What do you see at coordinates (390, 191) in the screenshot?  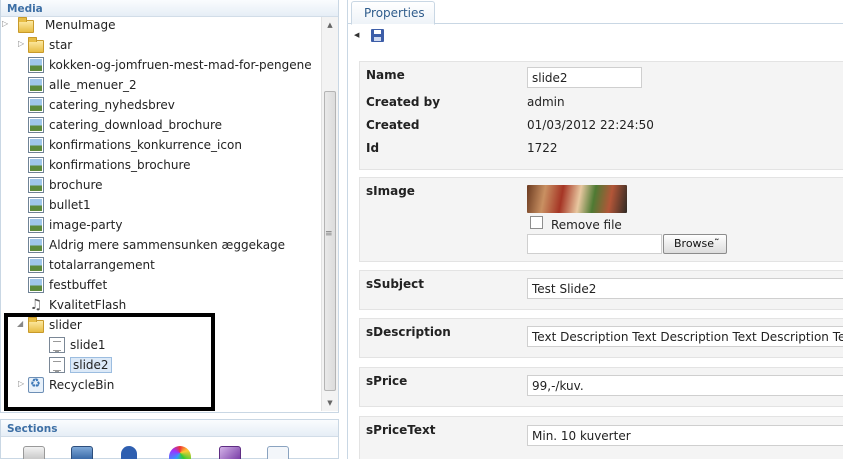 I see `simage-label: sImage` at bounding box center [390, 191].